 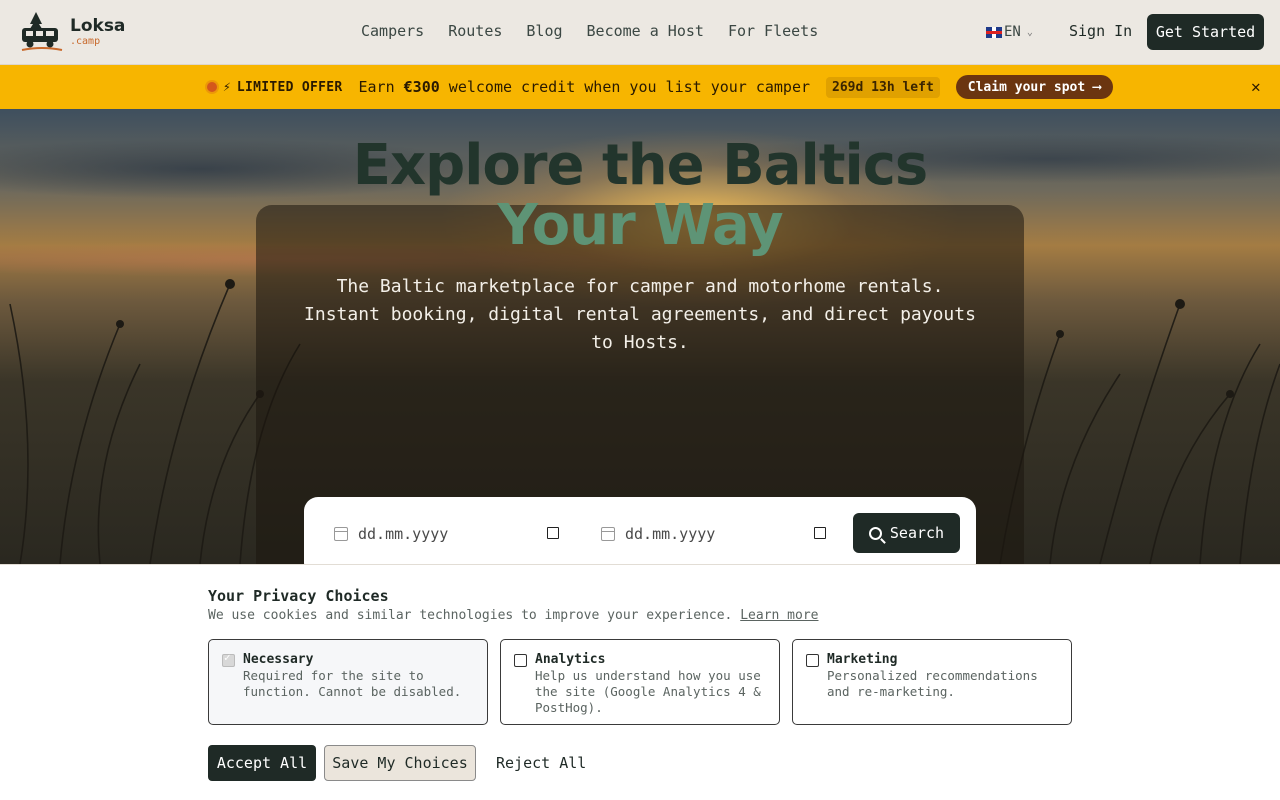 I want to click on search-button-label: Search, so click(x=917, y=533).